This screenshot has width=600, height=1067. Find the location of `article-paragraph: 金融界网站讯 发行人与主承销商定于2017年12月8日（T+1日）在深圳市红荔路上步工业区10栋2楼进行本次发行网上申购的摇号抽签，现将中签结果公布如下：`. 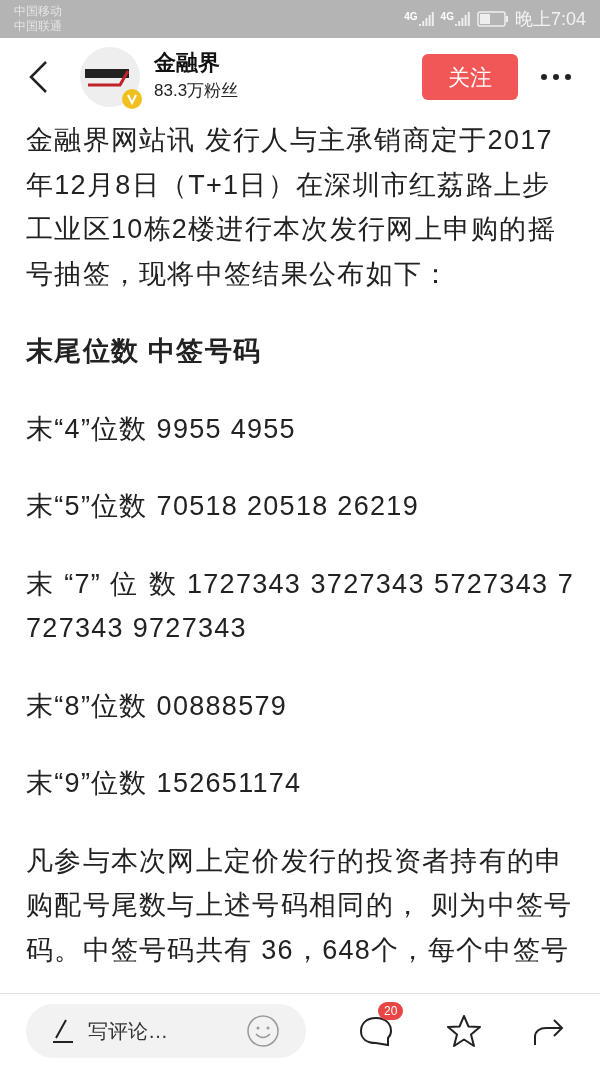

article-paragraph: 金融界网站讯 发行人与主承销商定于2017年12月8日（T+1日）在深圳市红荔路上步工业区10栋2楼进行本次发行网上申购的摇号抽签，现将中签结果公布如下： is located at coordinates (292, 207).